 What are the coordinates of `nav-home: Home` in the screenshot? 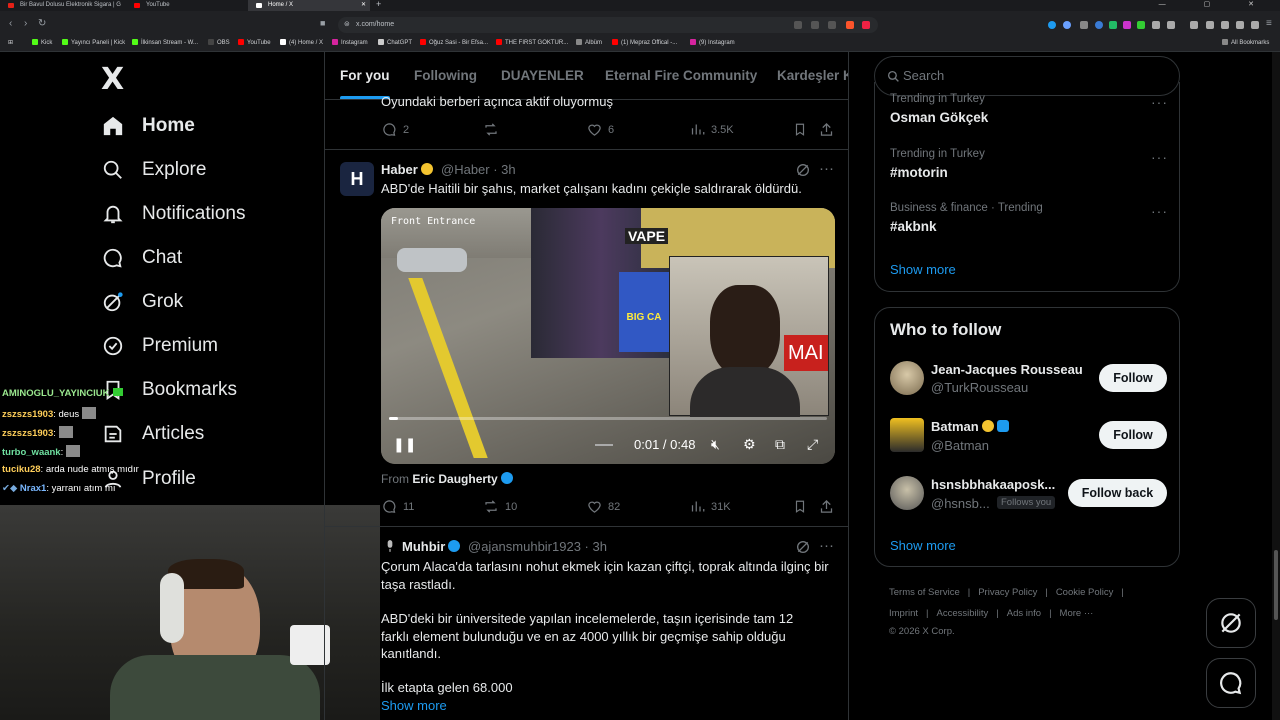 It's located at (148, 126).